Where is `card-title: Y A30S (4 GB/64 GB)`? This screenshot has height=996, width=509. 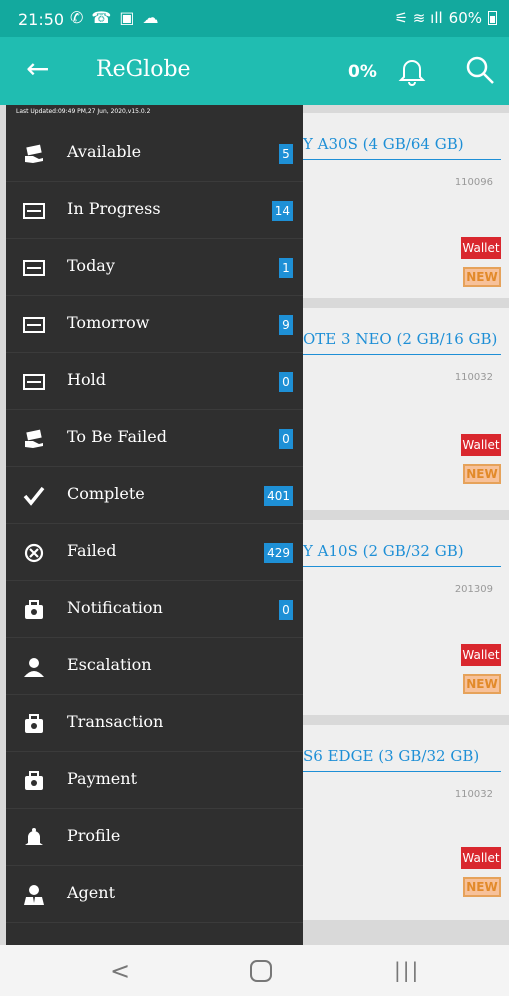 card-title: Y A30S (4 GB/64 GB) is located at coordinates (383, 144).